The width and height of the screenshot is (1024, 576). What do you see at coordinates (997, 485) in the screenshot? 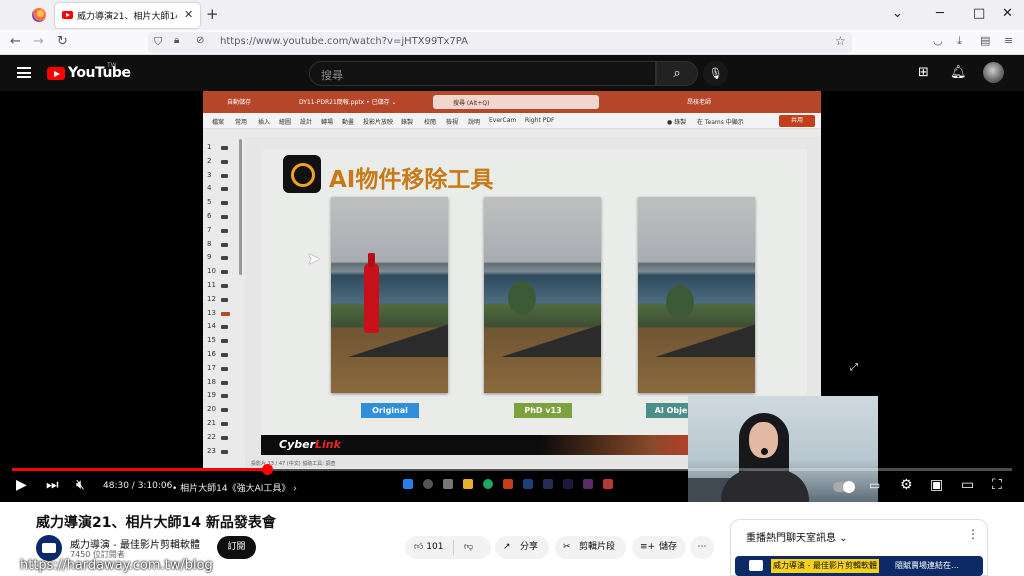
I see `fullscreen-button: ⛶` at bounding box center [997, 485].